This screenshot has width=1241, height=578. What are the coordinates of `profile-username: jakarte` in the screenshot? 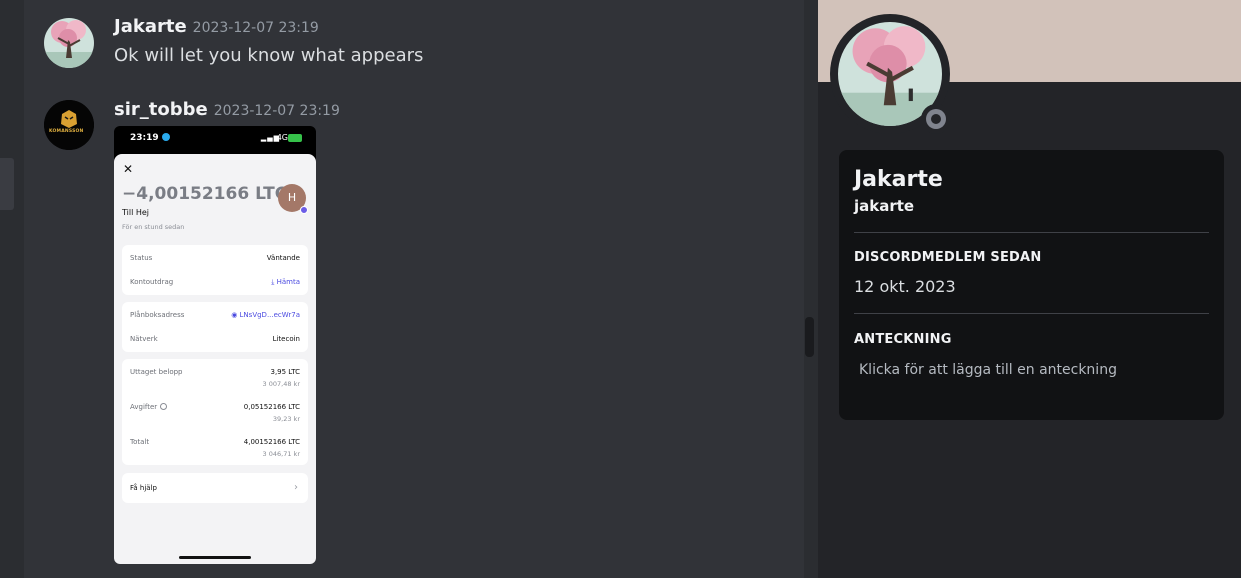 It's located at (884, 206).